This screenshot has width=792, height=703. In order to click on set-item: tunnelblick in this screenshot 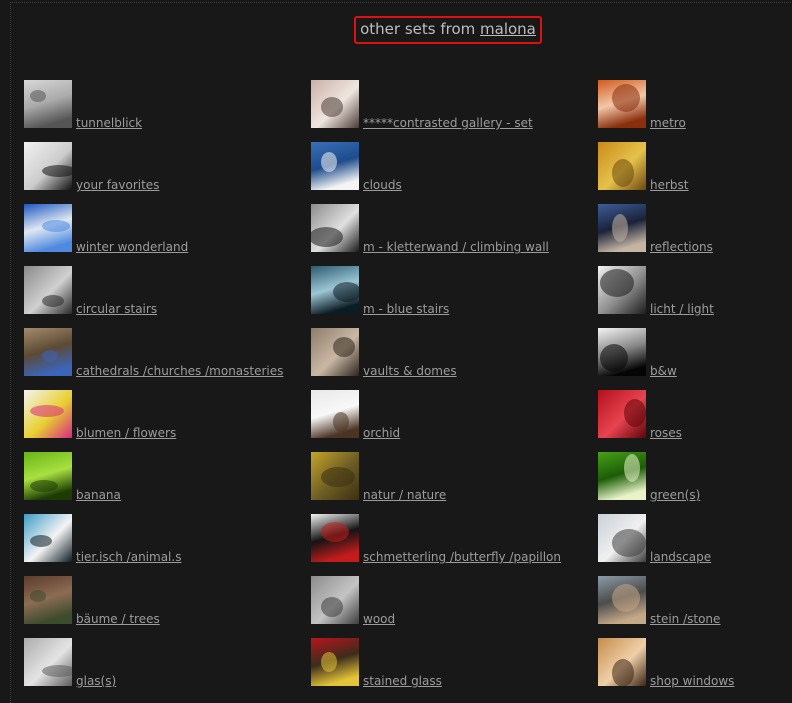, I will do `click(159, 105)`.